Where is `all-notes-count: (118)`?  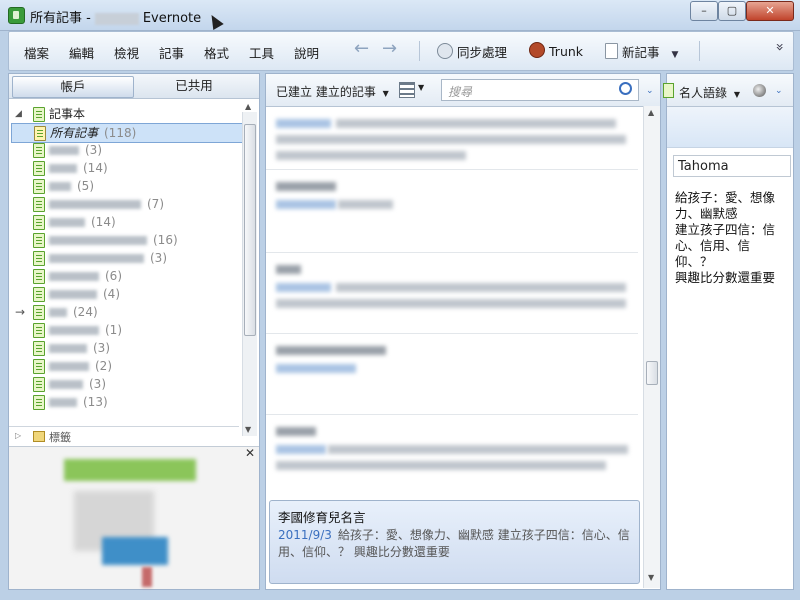
all-notes-count: (118) is located at coordinates (120, 133).